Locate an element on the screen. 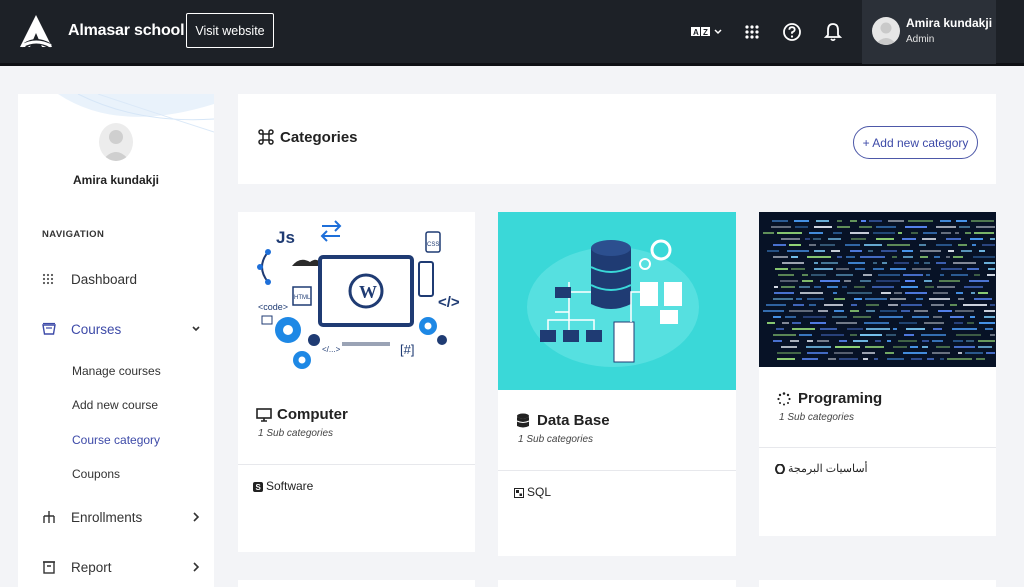 This screenshot has width=1024, height=587. translate-icon: A Z is located at coordinates (707, 32).